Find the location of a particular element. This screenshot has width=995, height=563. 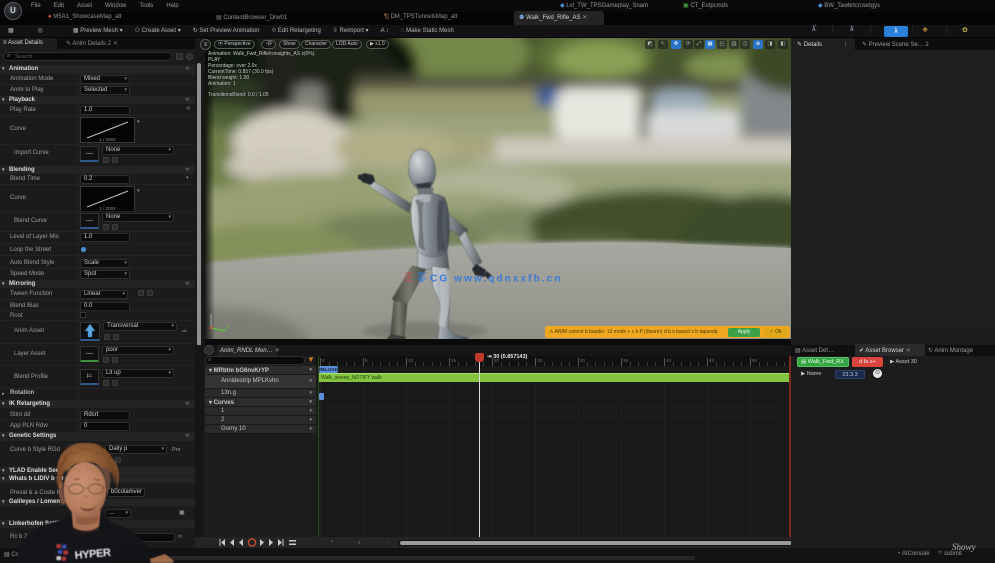

svg-text: CG www.qdnxxfb.cn is located at coordinates (496, 279).